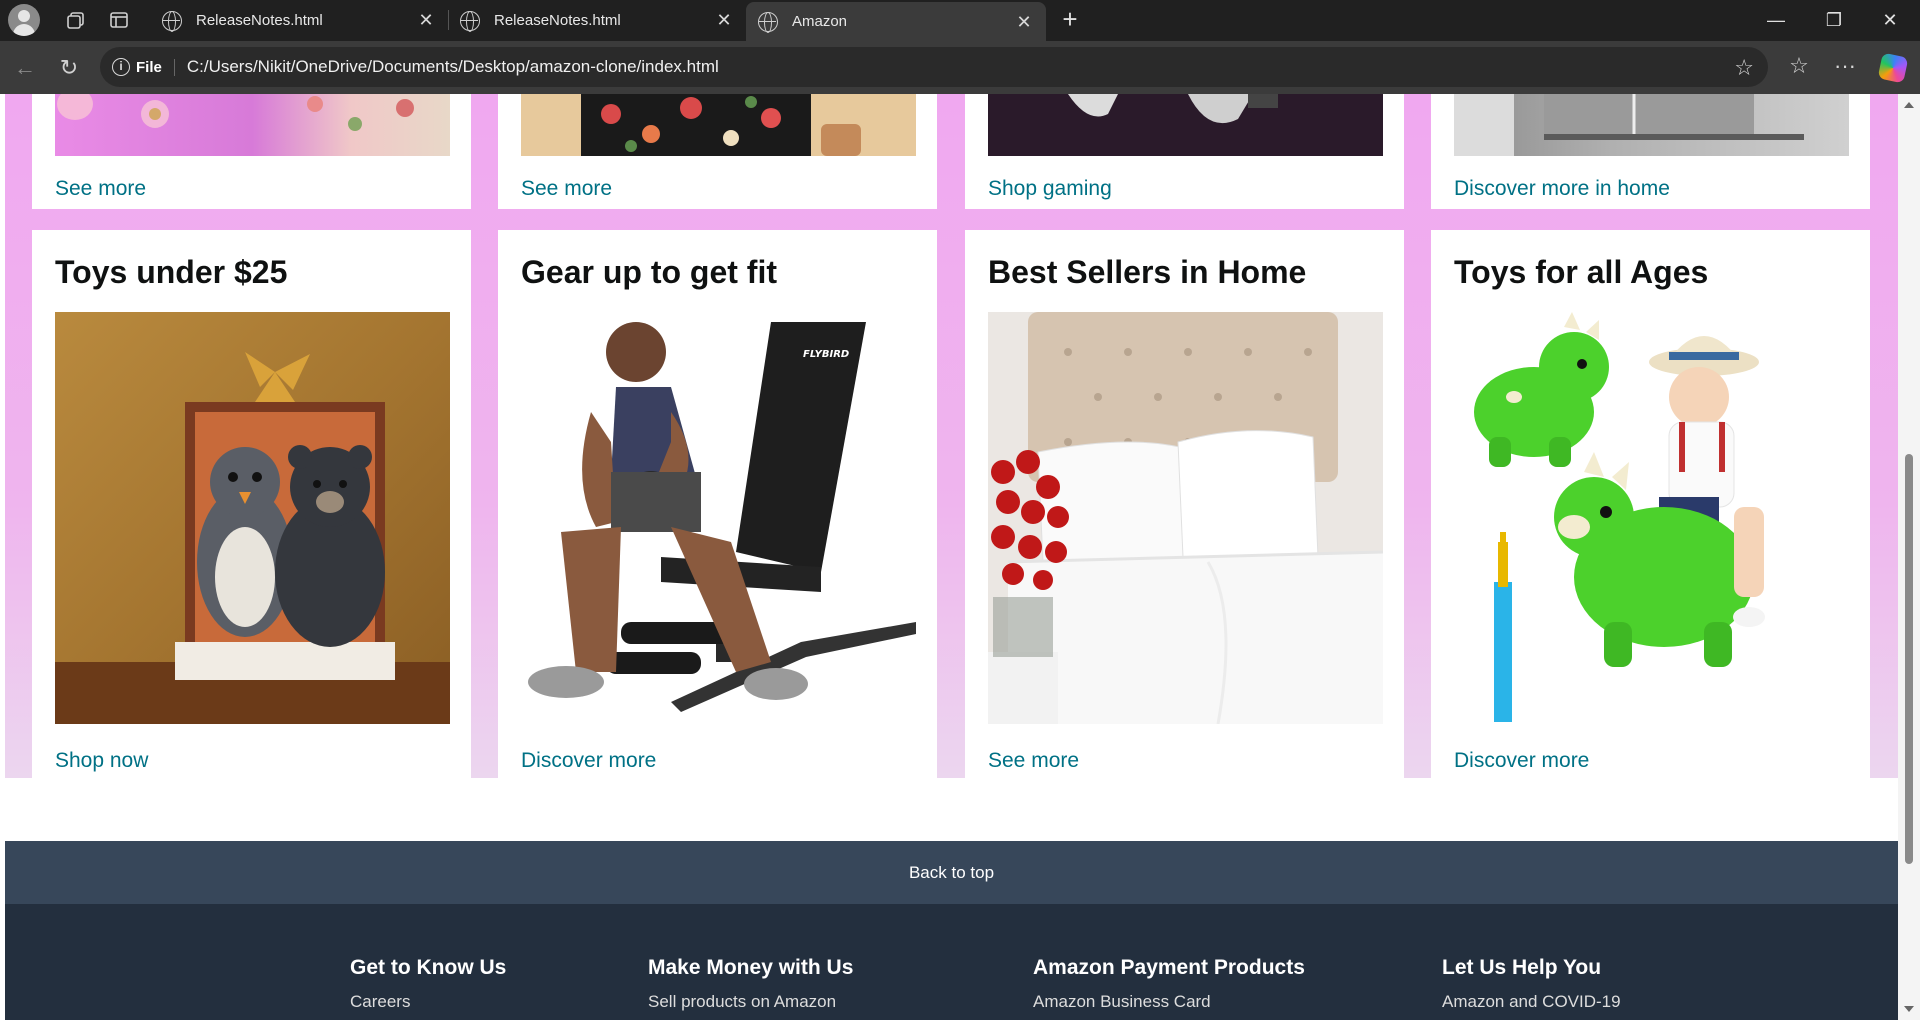 The image size is (1920, 1020). Describe the element at coordinates (1744, 68) in the screenshot. I see `favorite-star-icon: ☆` at that location.